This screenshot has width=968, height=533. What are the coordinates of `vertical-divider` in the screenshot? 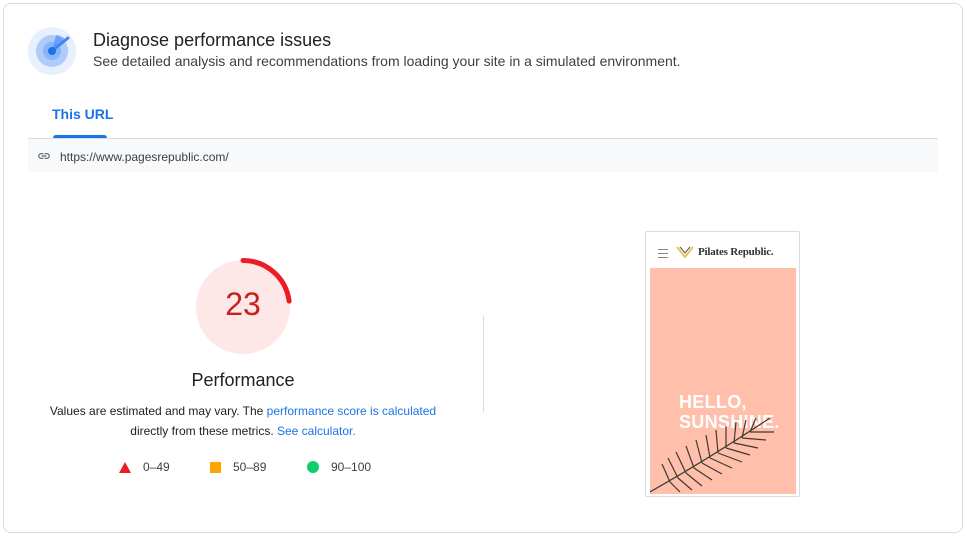 It's located at (483, 364).